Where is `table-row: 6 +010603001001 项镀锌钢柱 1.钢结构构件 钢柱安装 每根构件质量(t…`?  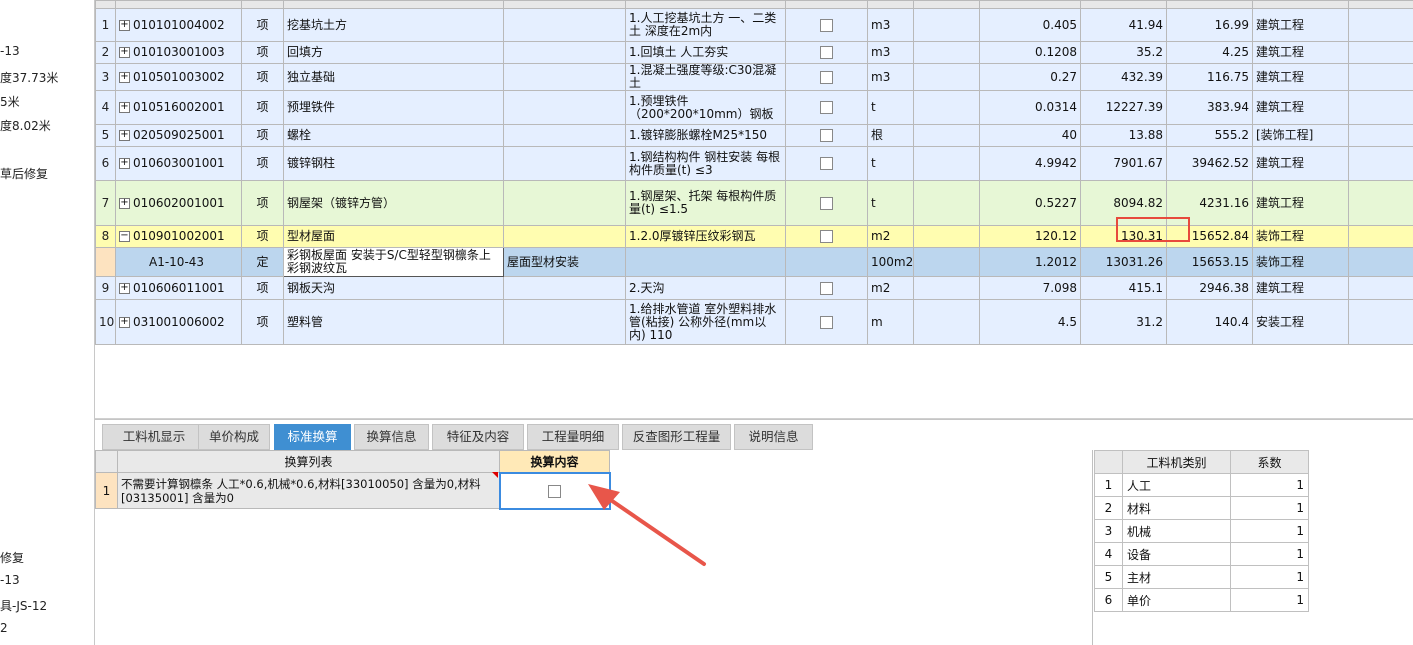 table-row: 6 +010603001001 项镀锌钢柱 1.钢结构构件 钢柱安装 每根构件质量(t… is located at coordinates (754, 163).